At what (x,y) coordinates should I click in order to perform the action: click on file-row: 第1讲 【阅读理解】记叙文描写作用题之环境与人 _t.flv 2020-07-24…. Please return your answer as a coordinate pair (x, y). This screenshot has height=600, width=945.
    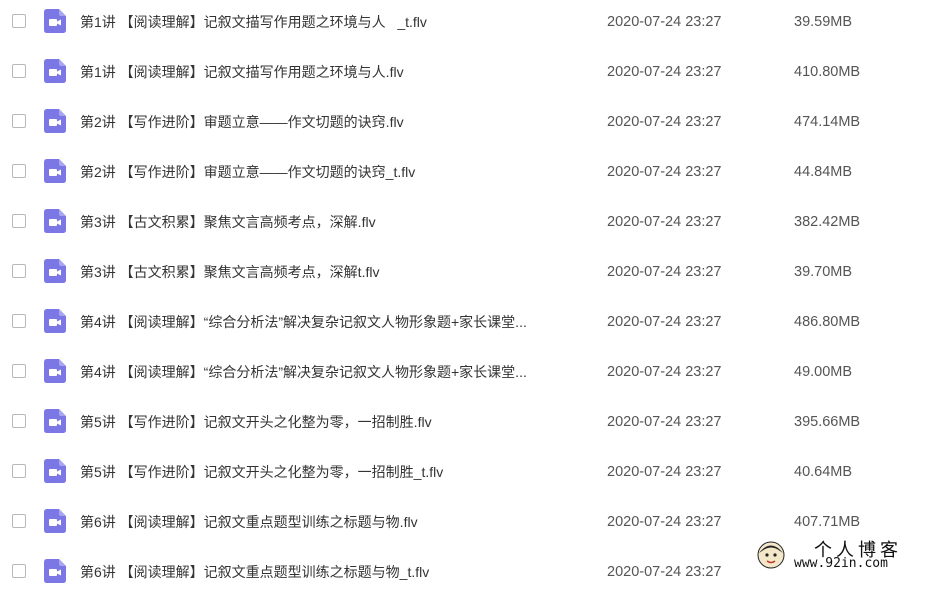
    Looking at the image, I should click on (472, 25).